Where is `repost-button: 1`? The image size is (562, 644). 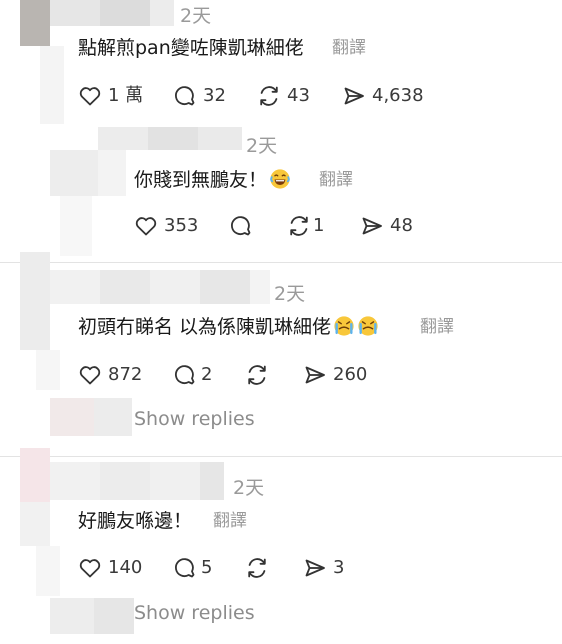
repost-button: 1 is located at coordinates (305, 226).